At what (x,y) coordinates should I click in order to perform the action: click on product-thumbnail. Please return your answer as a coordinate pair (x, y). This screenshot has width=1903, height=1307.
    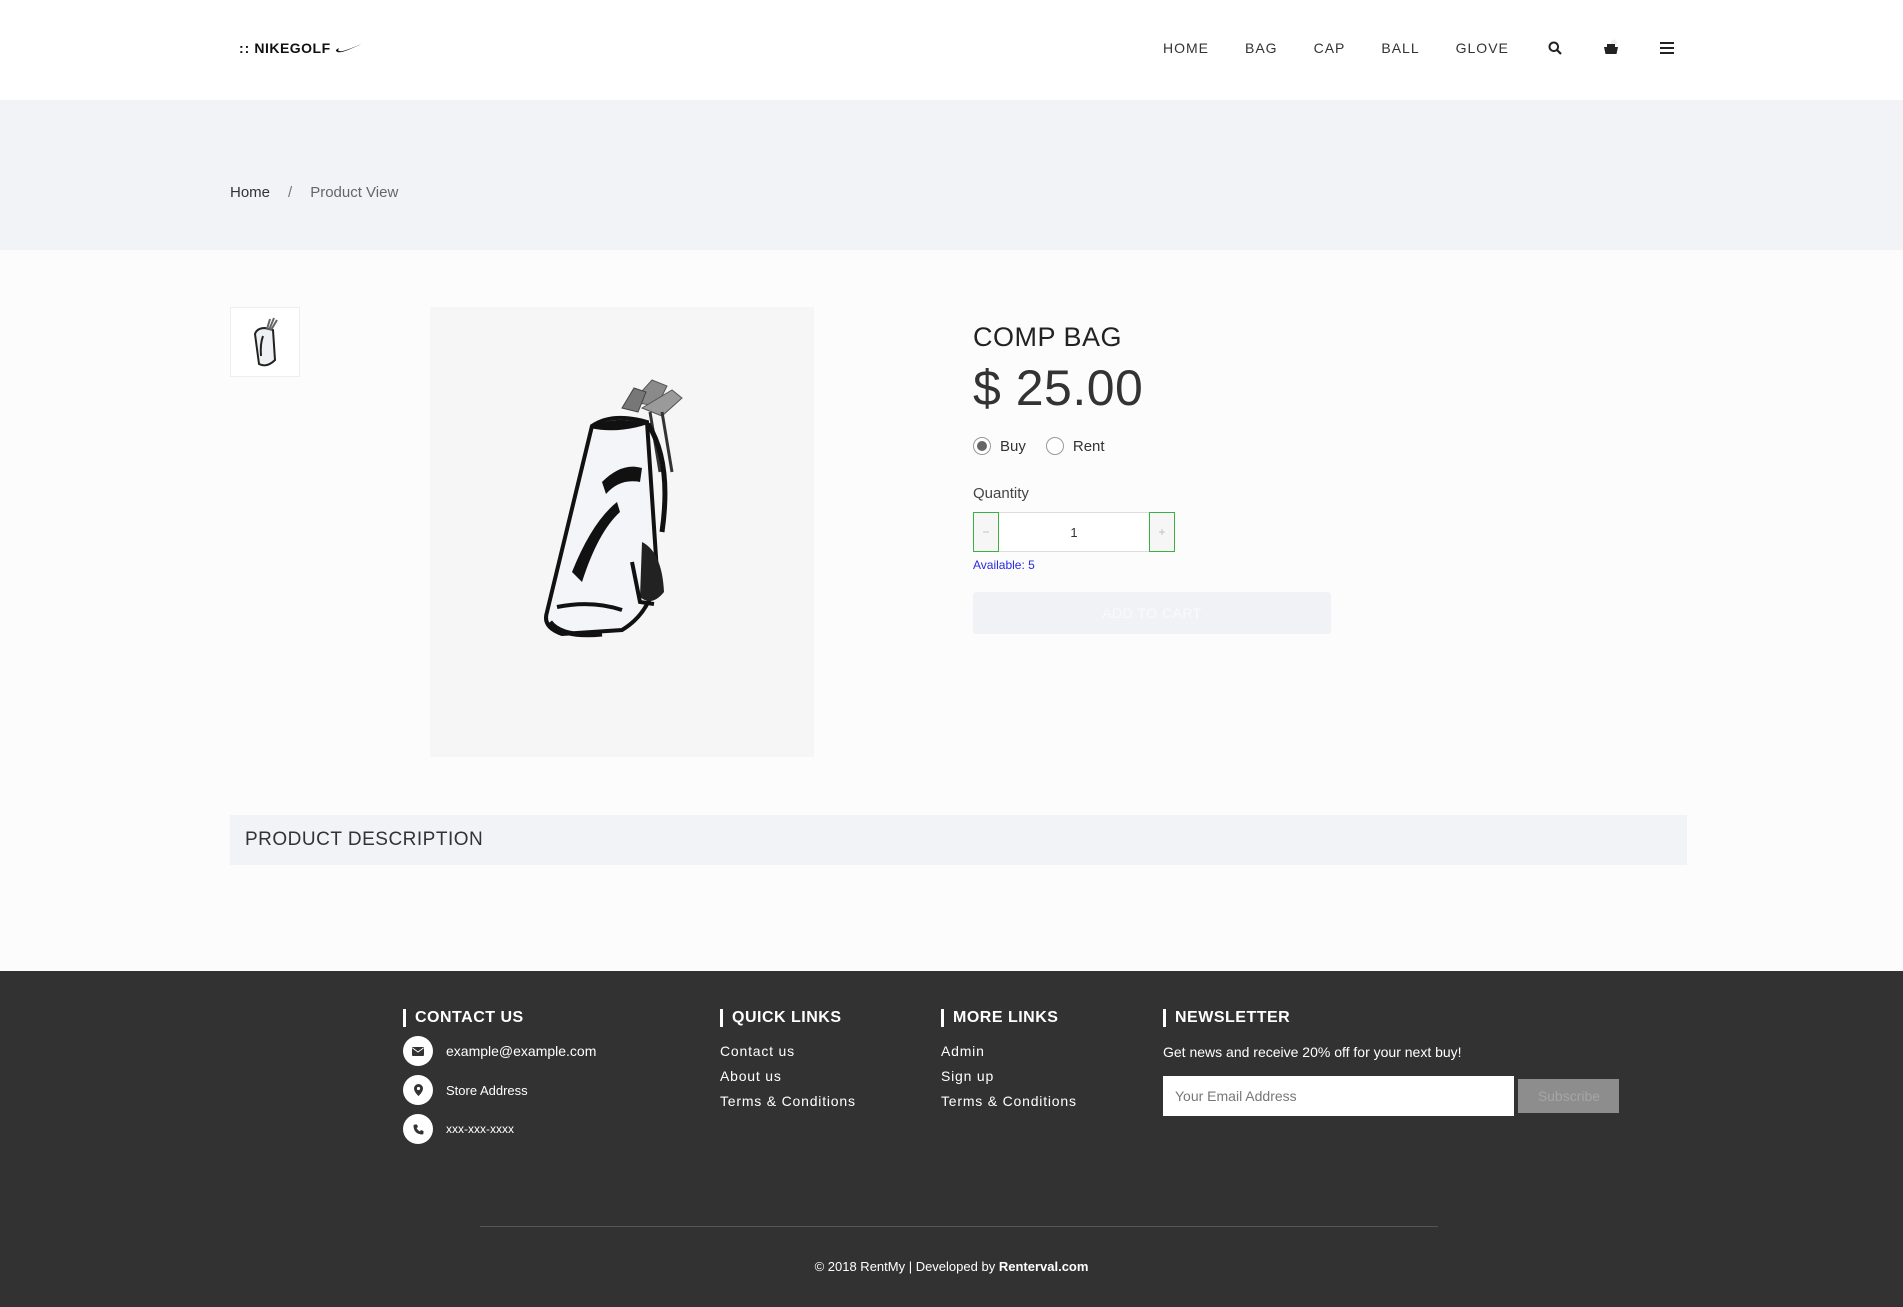
    Looking at the image, I should click on (265, 342).